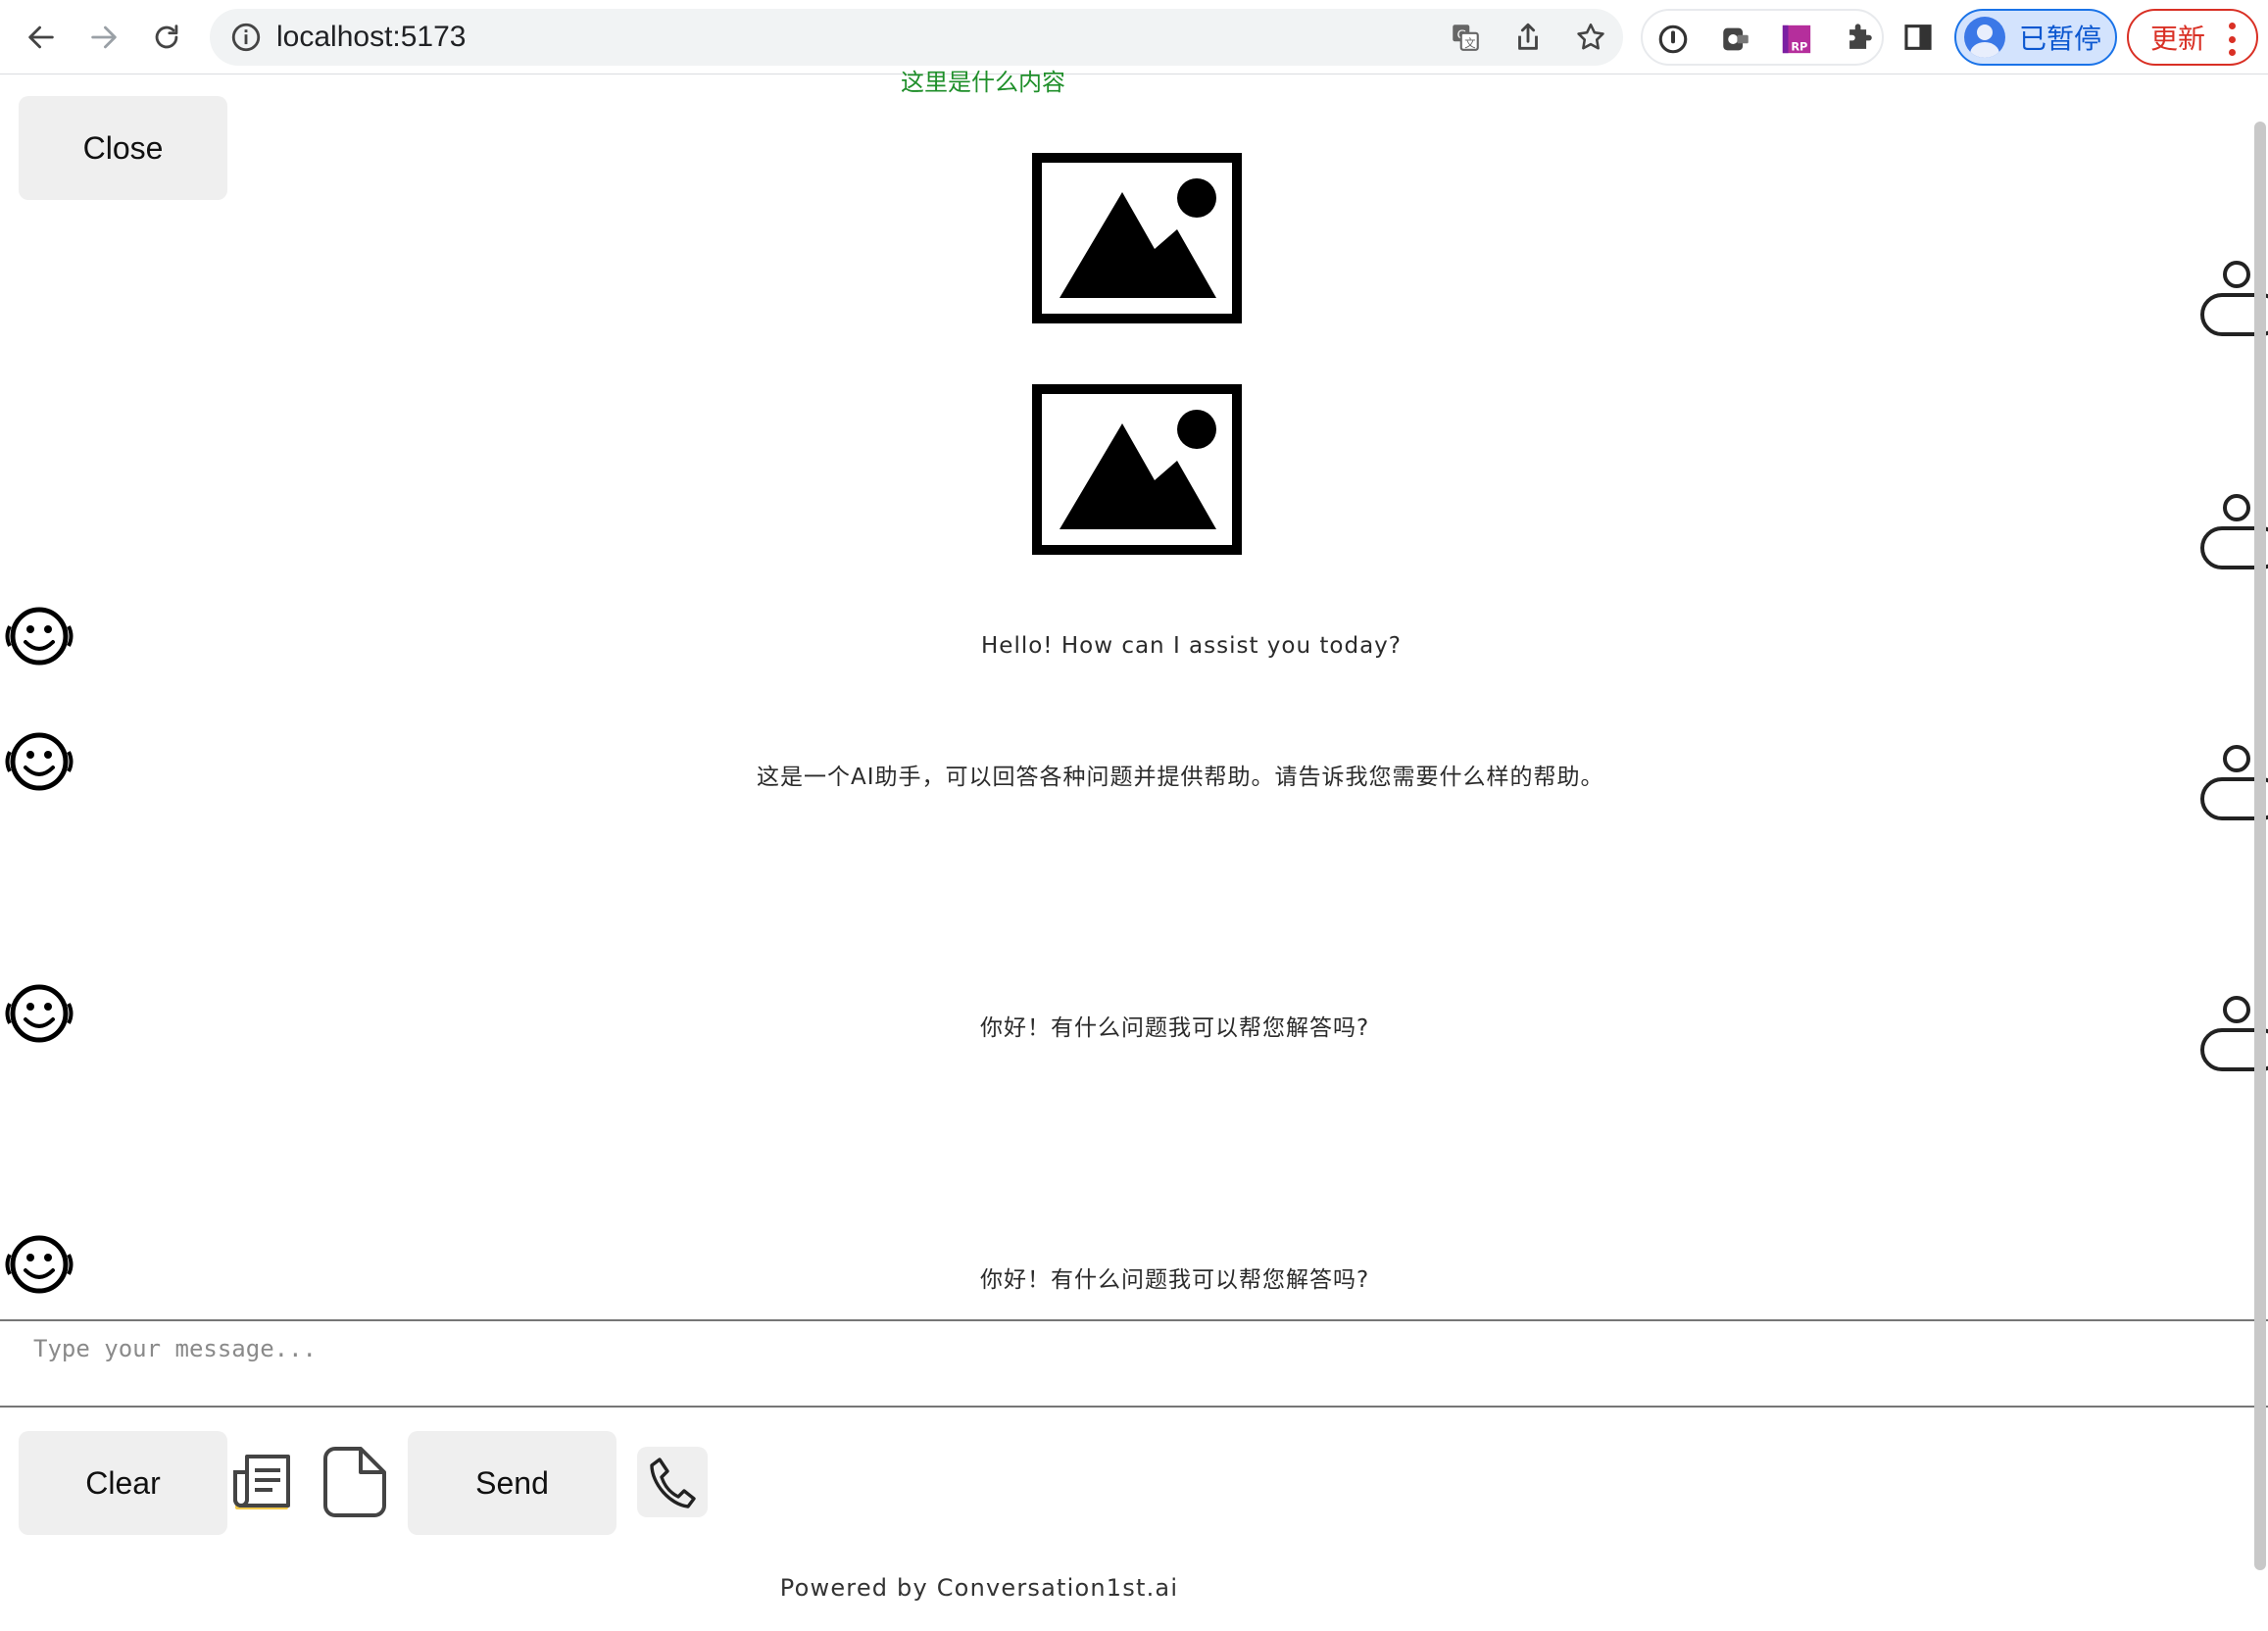 This screenshot has height=1631, width=2268. What do you see at coordinates (1528, 37) in the screenshot?
I see `share-icon` at bounding box center [1528, 37].